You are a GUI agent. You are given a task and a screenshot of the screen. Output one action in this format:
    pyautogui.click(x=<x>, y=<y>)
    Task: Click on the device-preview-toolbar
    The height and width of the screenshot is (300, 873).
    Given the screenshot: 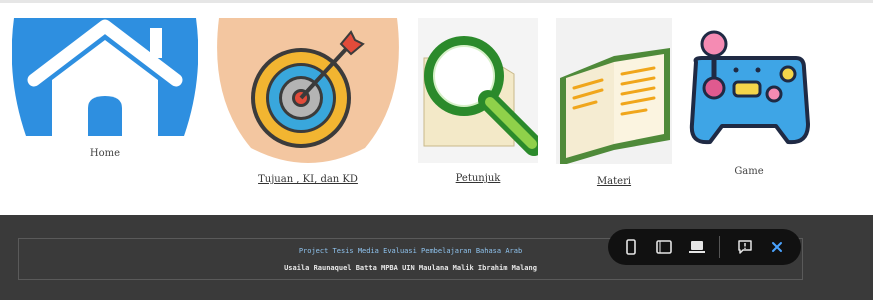 What is the action you would take?
    pyautogui.click(x=704, y=247)
    